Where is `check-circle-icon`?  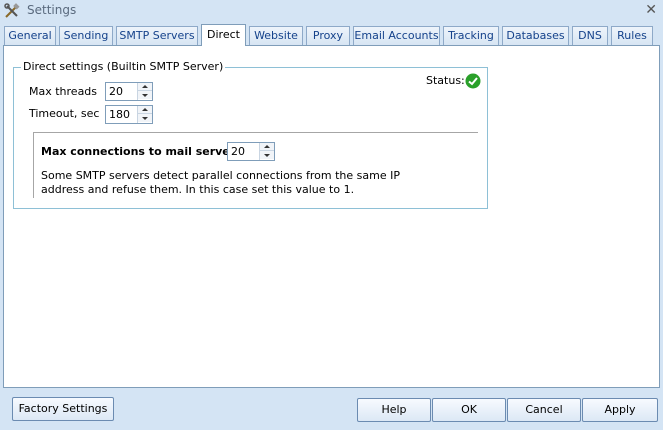
check-circle-icon is located at coordinates (473, 81).